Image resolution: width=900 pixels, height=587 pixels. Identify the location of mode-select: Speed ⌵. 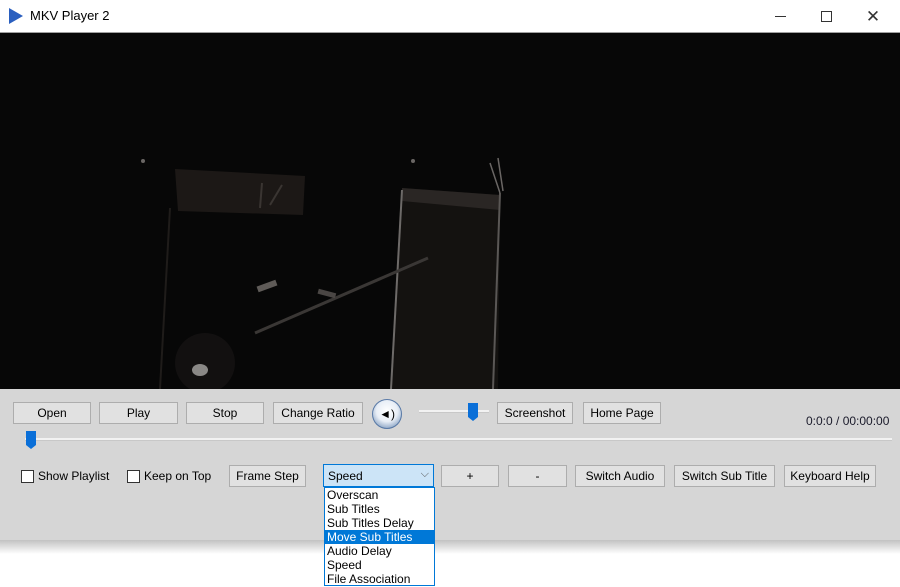
(378, 475).